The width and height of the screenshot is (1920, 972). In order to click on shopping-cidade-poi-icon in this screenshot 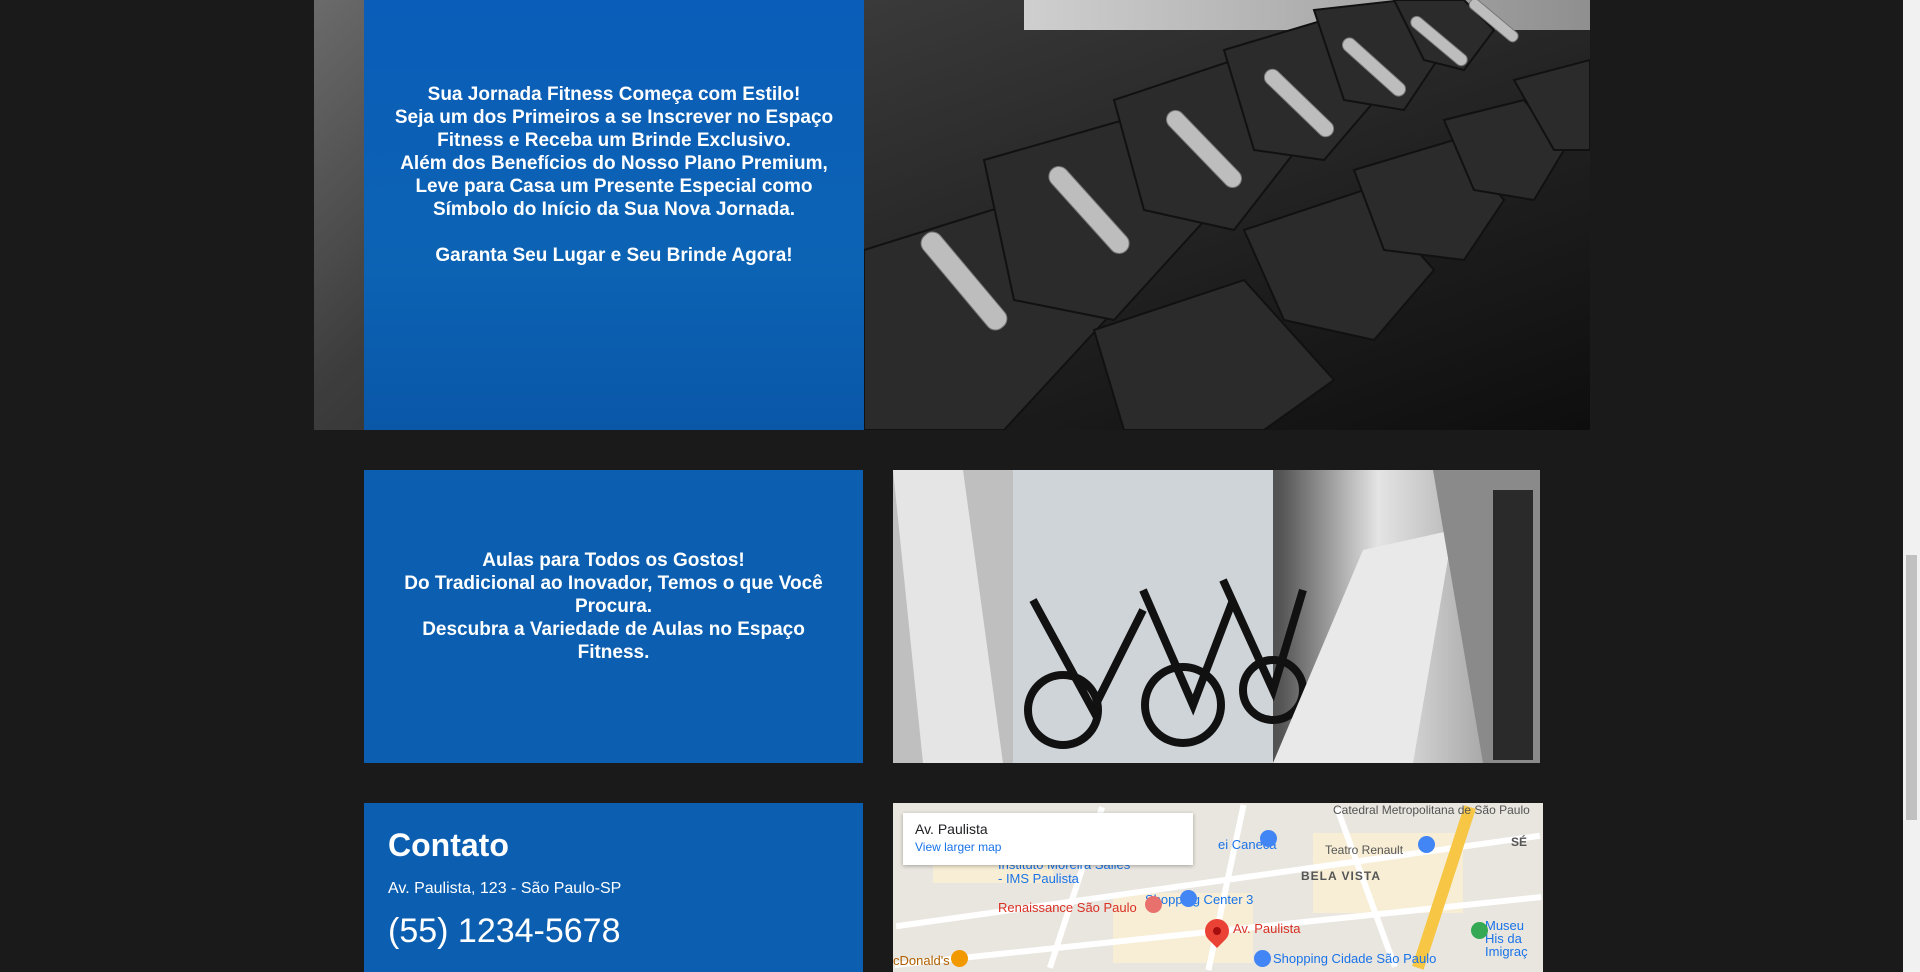, I will do `click(1262, 958)`.